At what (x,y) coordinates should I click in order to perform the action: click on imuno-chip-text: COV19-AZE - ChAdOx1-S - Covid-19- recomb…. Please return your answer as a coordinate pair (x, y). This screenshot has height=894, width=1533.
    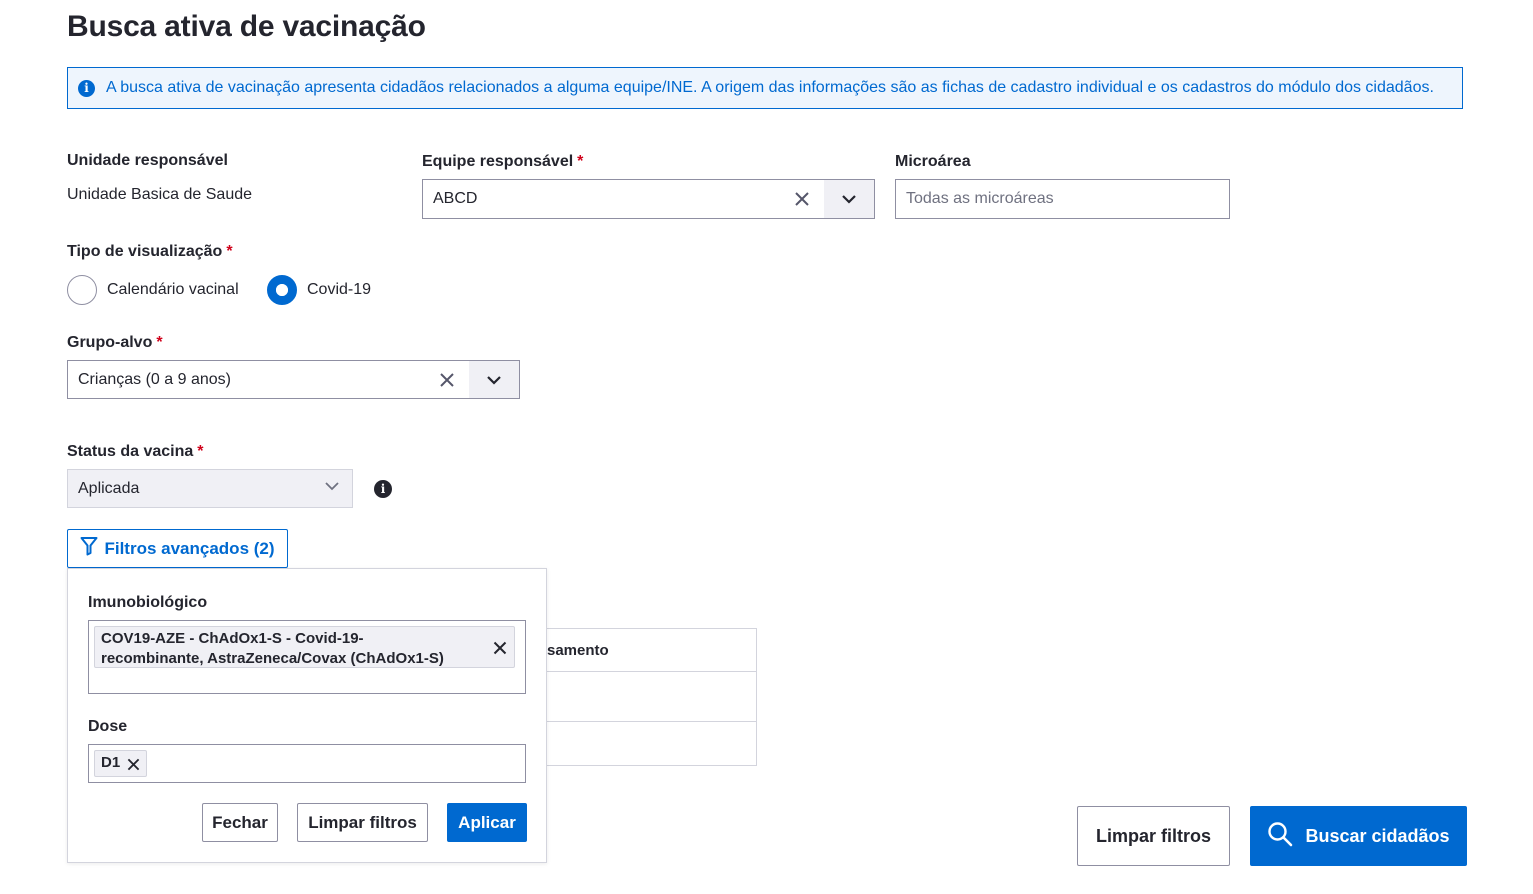
    Looking at the image, I should click on (293, 649).